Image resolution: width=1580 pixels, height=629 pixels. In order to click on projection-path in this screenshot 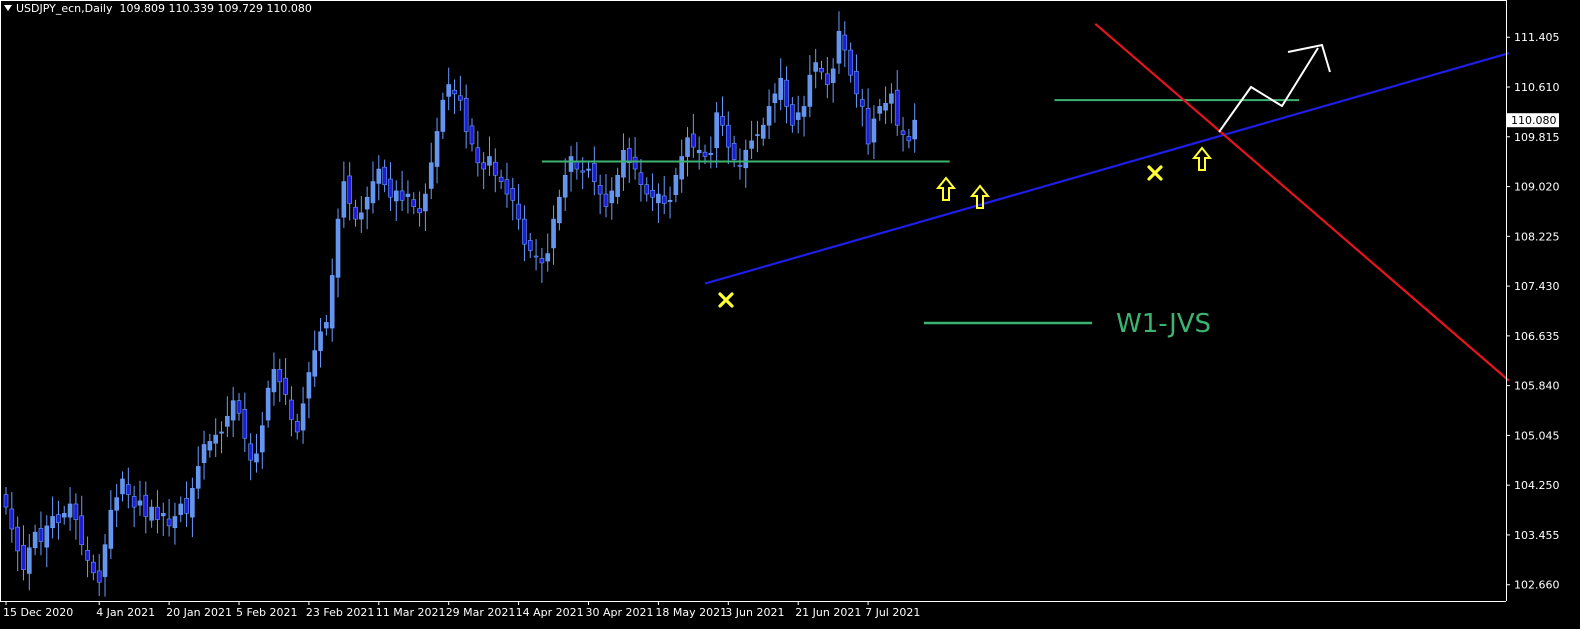, I will do `click(1268, 90)`.